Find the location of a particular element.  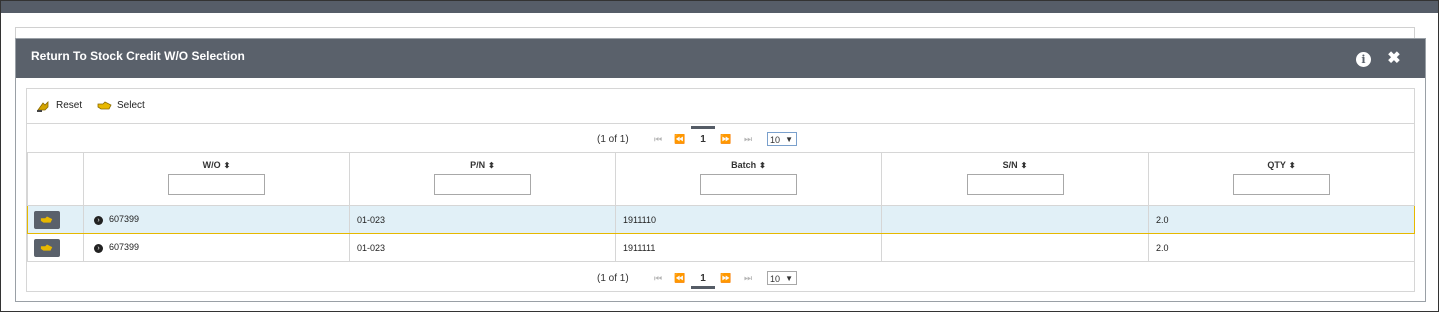

qty-filter-input is located at coordinates (1281, 184).